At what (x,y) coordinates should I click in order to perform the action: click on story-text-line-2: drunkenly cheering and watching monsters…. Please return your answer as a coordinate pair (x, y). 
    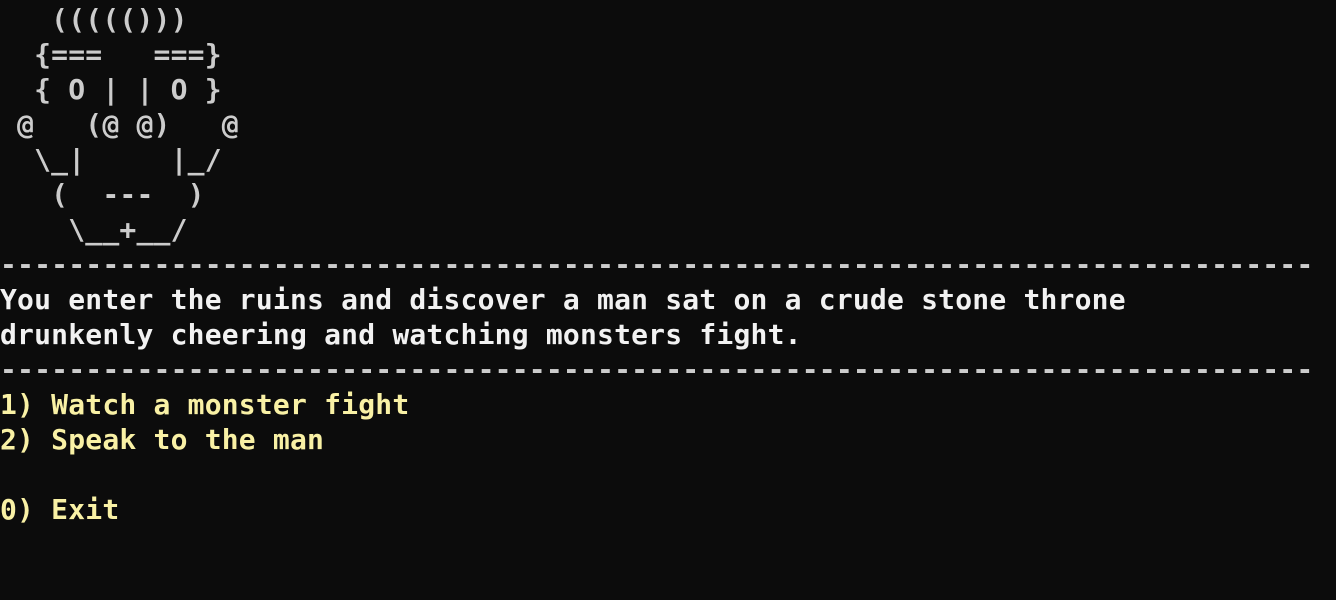
    Looking at the image, I should click on (401, 334).